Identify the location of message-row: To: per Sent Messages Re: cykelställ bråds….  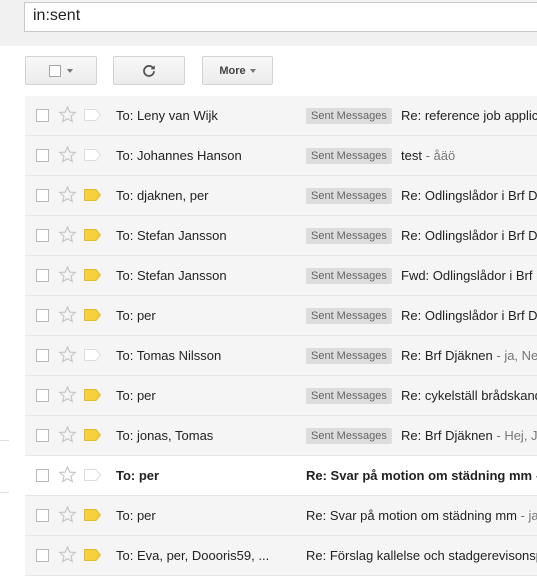
(281, 396).